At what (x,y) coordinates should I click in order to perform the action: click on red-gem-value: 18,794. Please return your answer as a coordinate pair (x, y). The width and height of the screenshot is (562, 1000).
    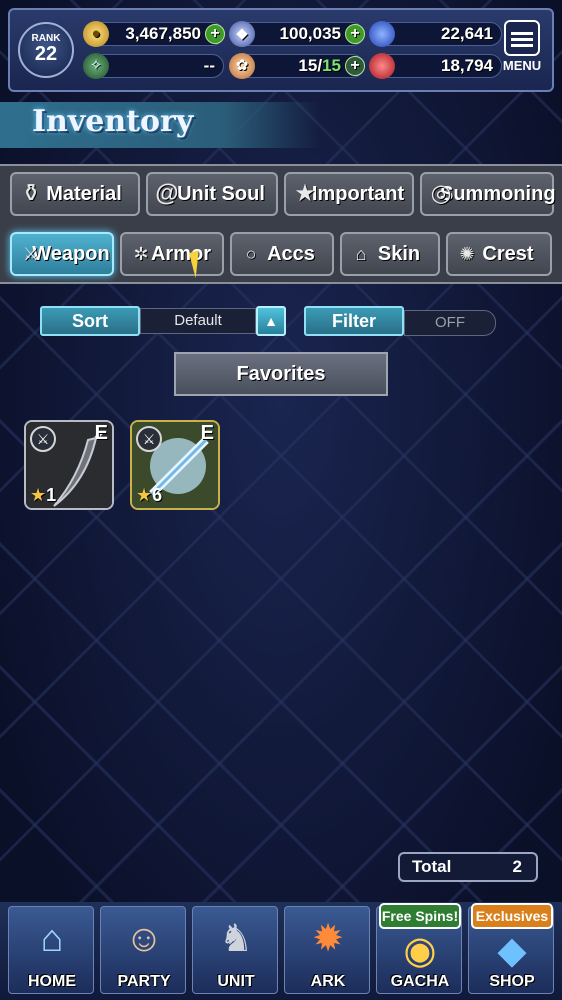
    Looking at the image, I should click on (467, 65).